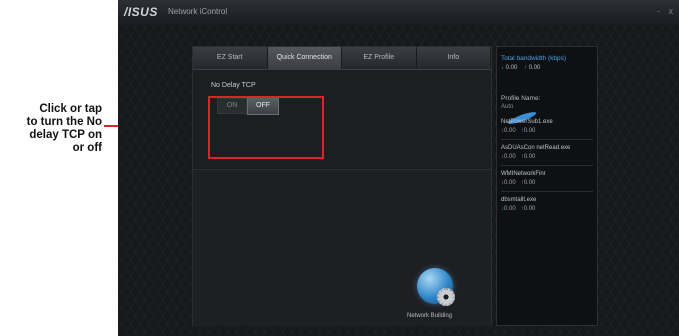  I want to click on list-item: WMINetworkFinr ↓0.00 ↑0.00, so click(547, 178).